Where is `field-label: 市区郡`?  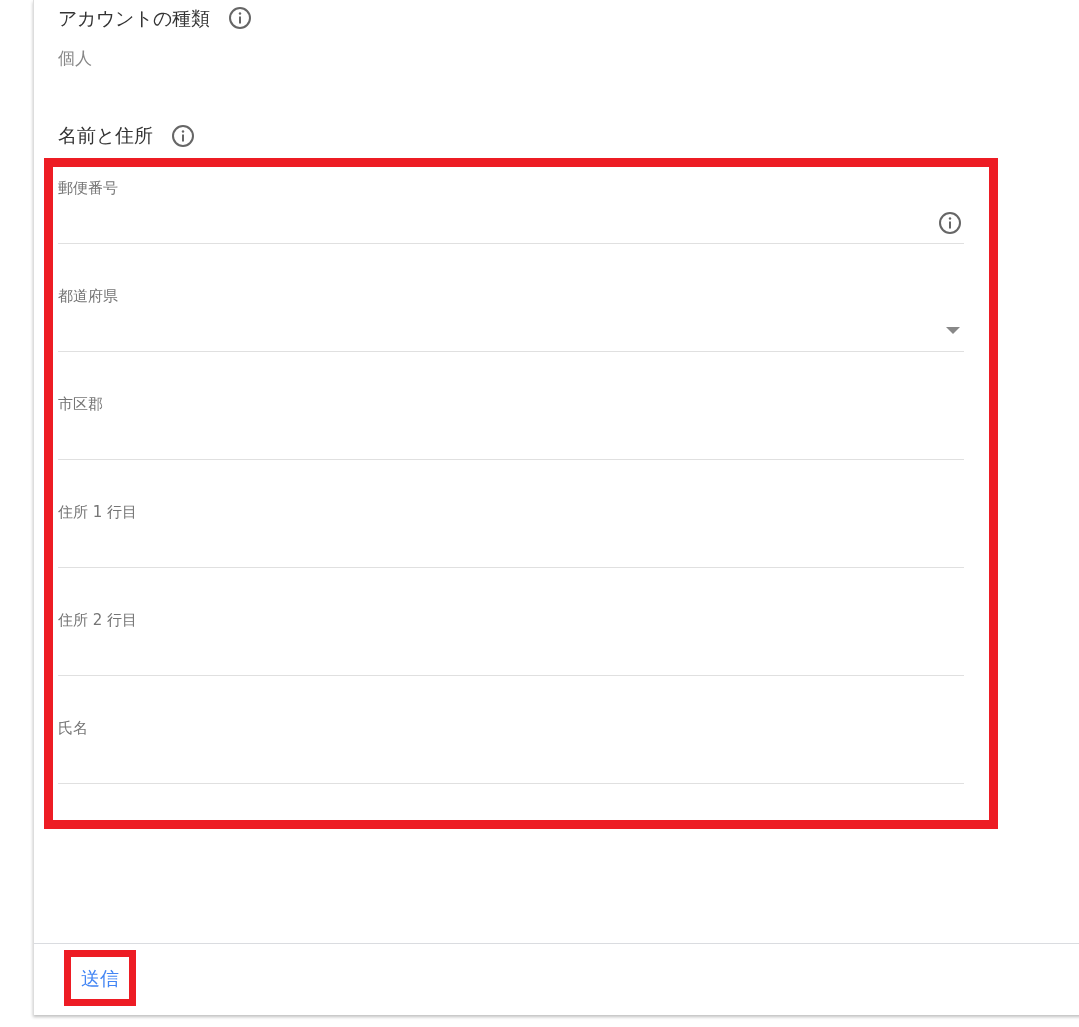
field-label: 市区郡 is located at coordinates (81, 403).